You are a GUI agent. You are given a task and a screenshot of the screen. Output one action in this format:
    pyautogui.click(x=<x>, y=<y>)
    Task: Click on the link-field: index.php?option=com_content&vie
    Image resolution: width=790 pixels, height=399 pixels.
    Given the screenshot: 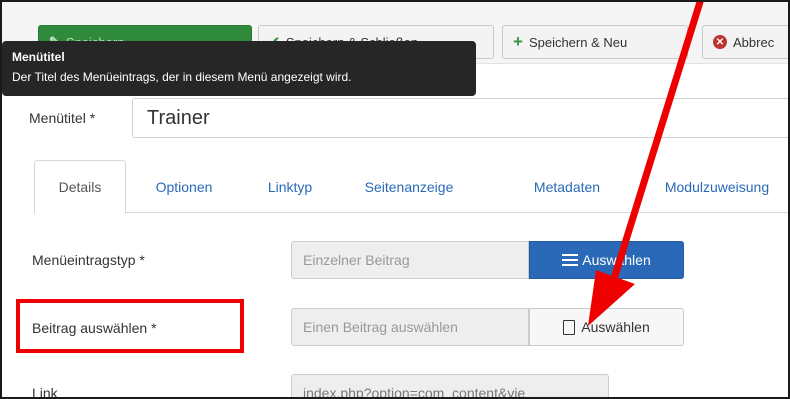 What is the action you would take?
    pyautogui.click(x=450, y=385)
    